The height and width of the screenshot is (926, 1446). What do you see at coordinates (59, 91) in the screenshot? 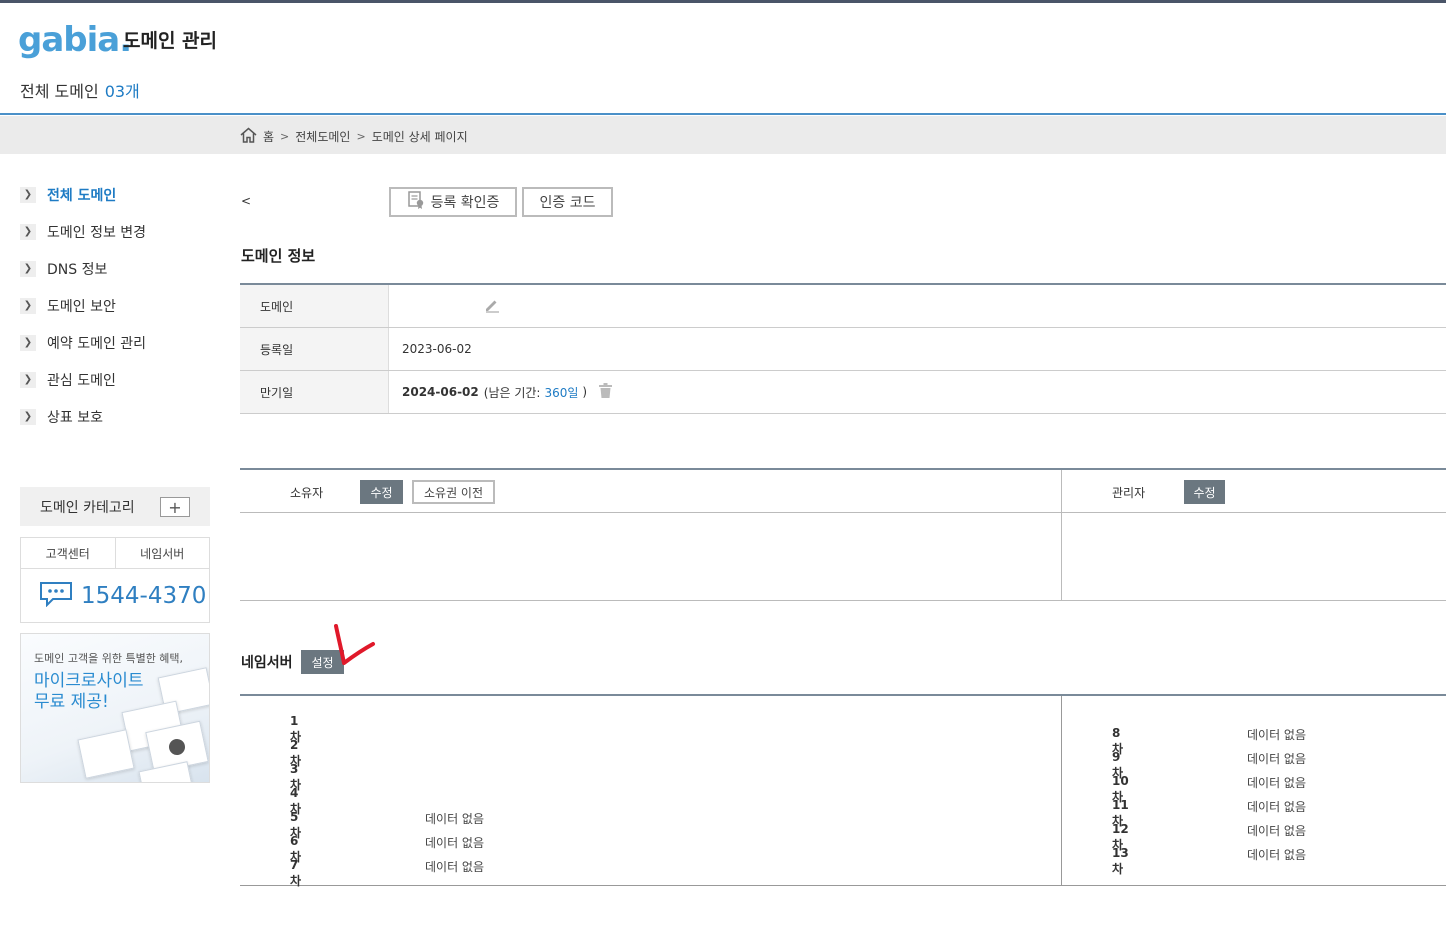
I see `total-label: 전체 도메인` at bounding box center [59, 91].